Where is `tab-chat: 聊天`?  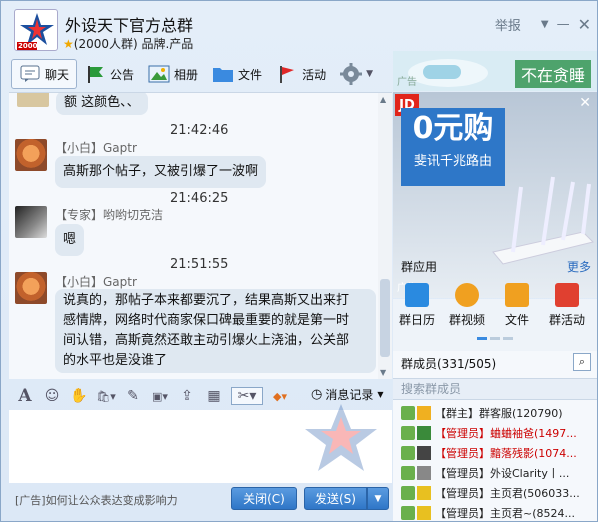 tab-chat: 聊天 is located at coordinates (44, 74).